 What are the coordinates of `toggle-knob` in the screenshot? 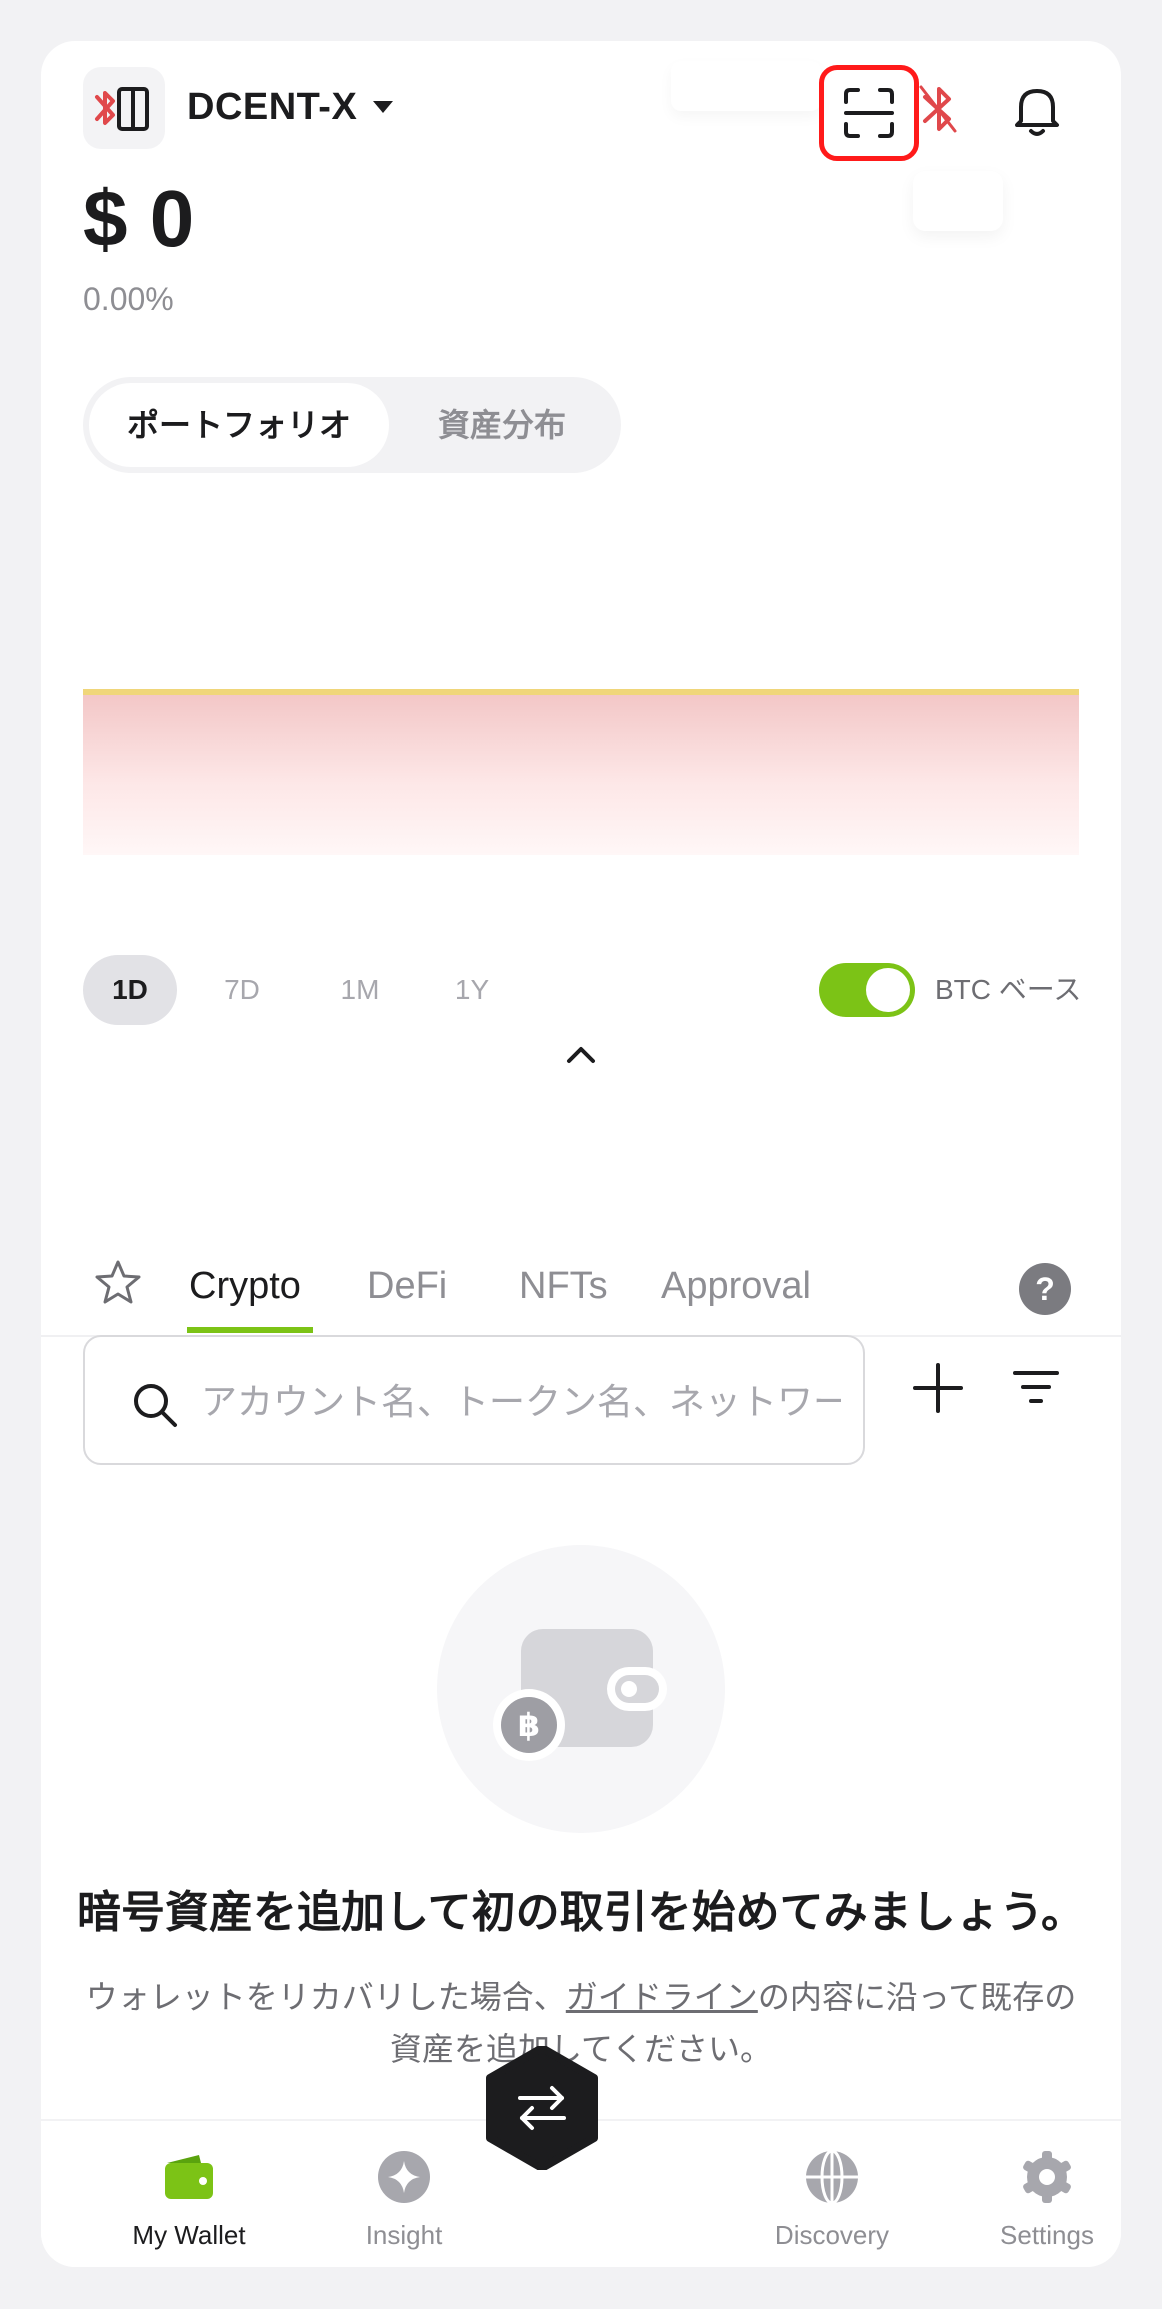 It's located at (888, 990).